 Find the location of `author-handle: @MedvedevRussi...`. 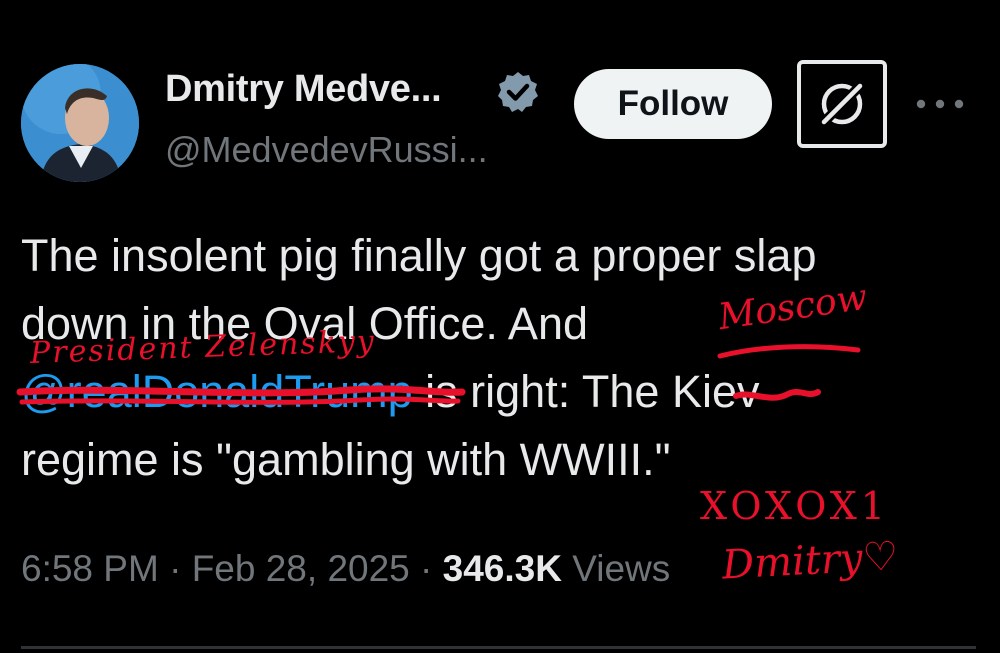

author-handle: @MedvedevRussi... is located at coordinates (326, 150).